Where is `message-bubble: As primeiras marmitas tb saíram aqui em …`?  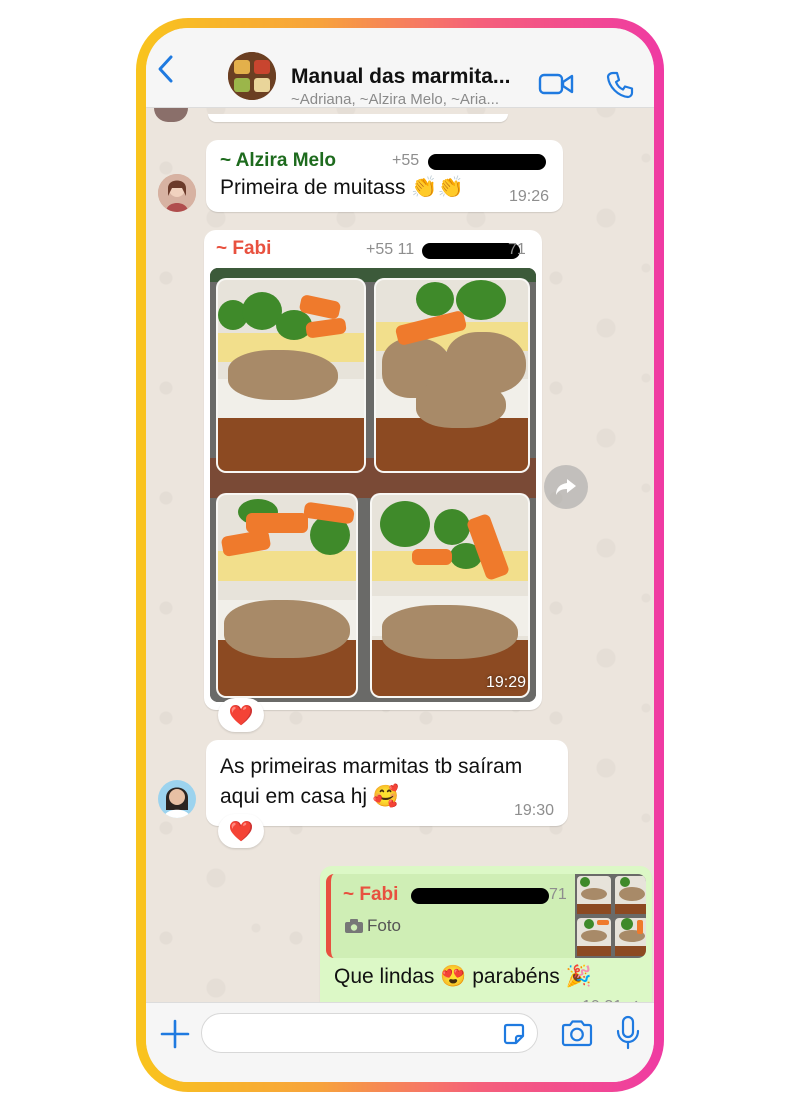
message-bubble: As primeiras marmitas tb saíram aqui em … is located at coordinates (387, 783).